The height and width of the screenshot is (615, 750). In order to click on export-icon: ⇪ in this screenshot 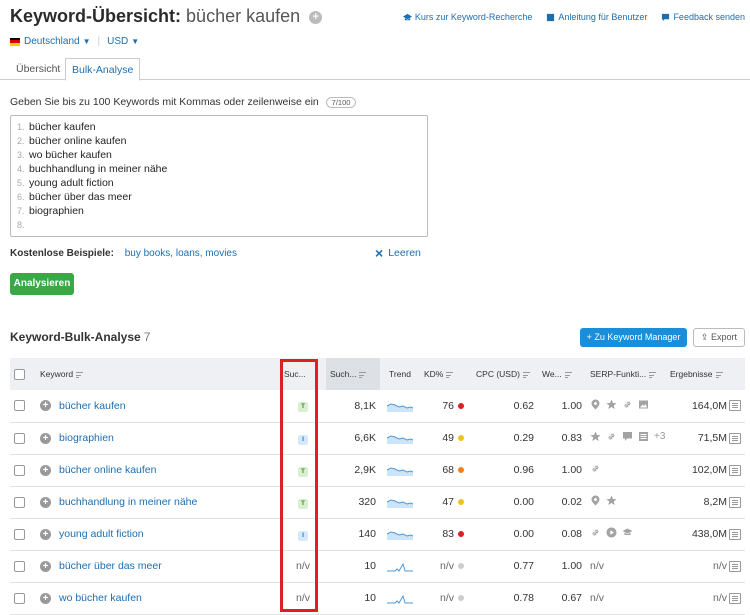, I will do `click(706, 337)`.